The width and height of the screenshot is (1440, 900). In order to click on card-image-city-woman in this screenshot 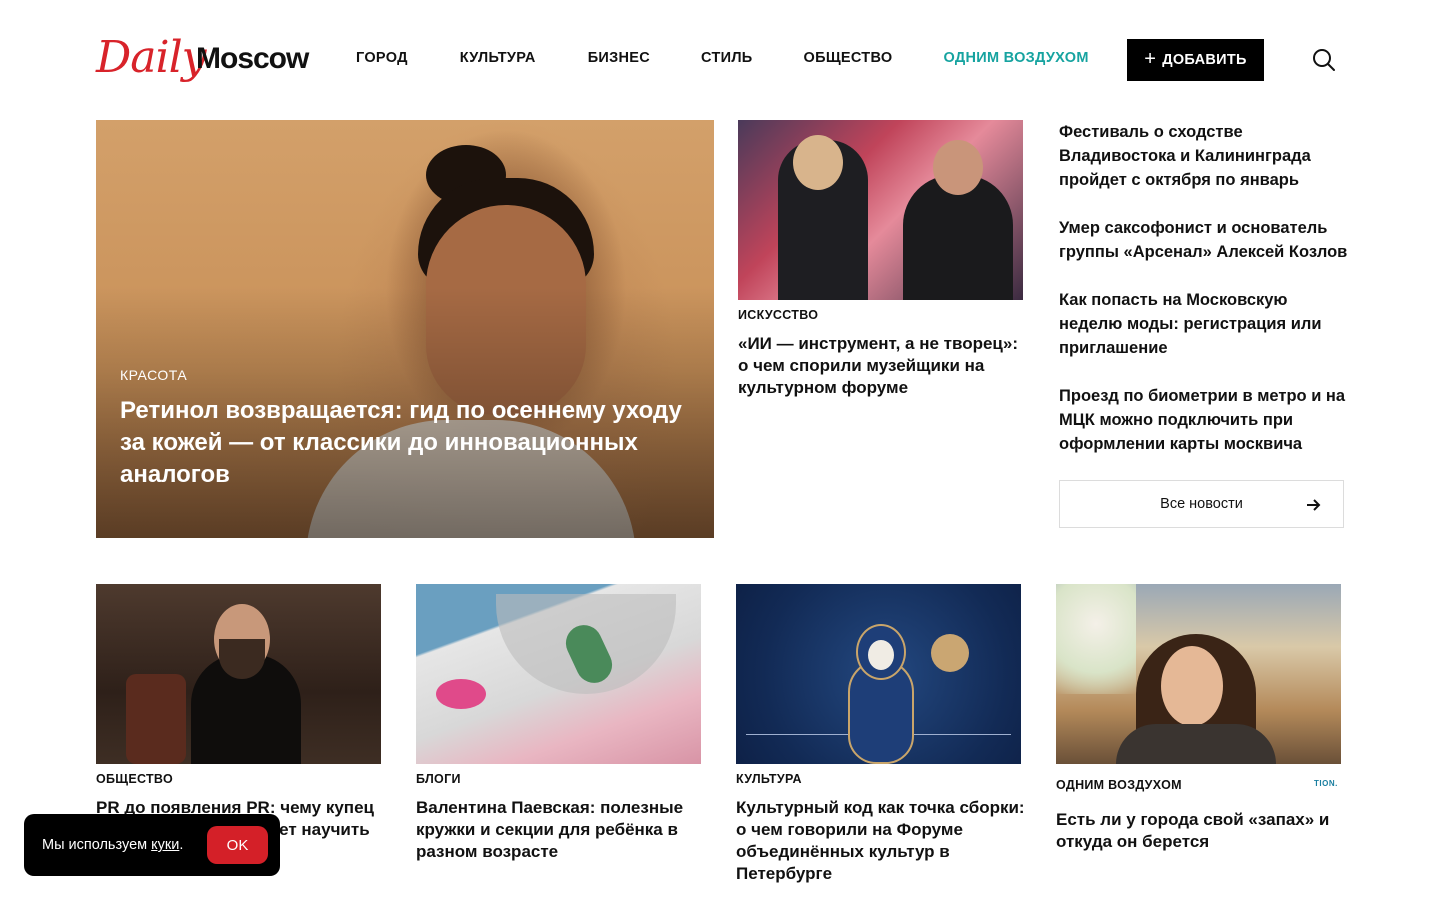, I will do `click(1198, 674)`.